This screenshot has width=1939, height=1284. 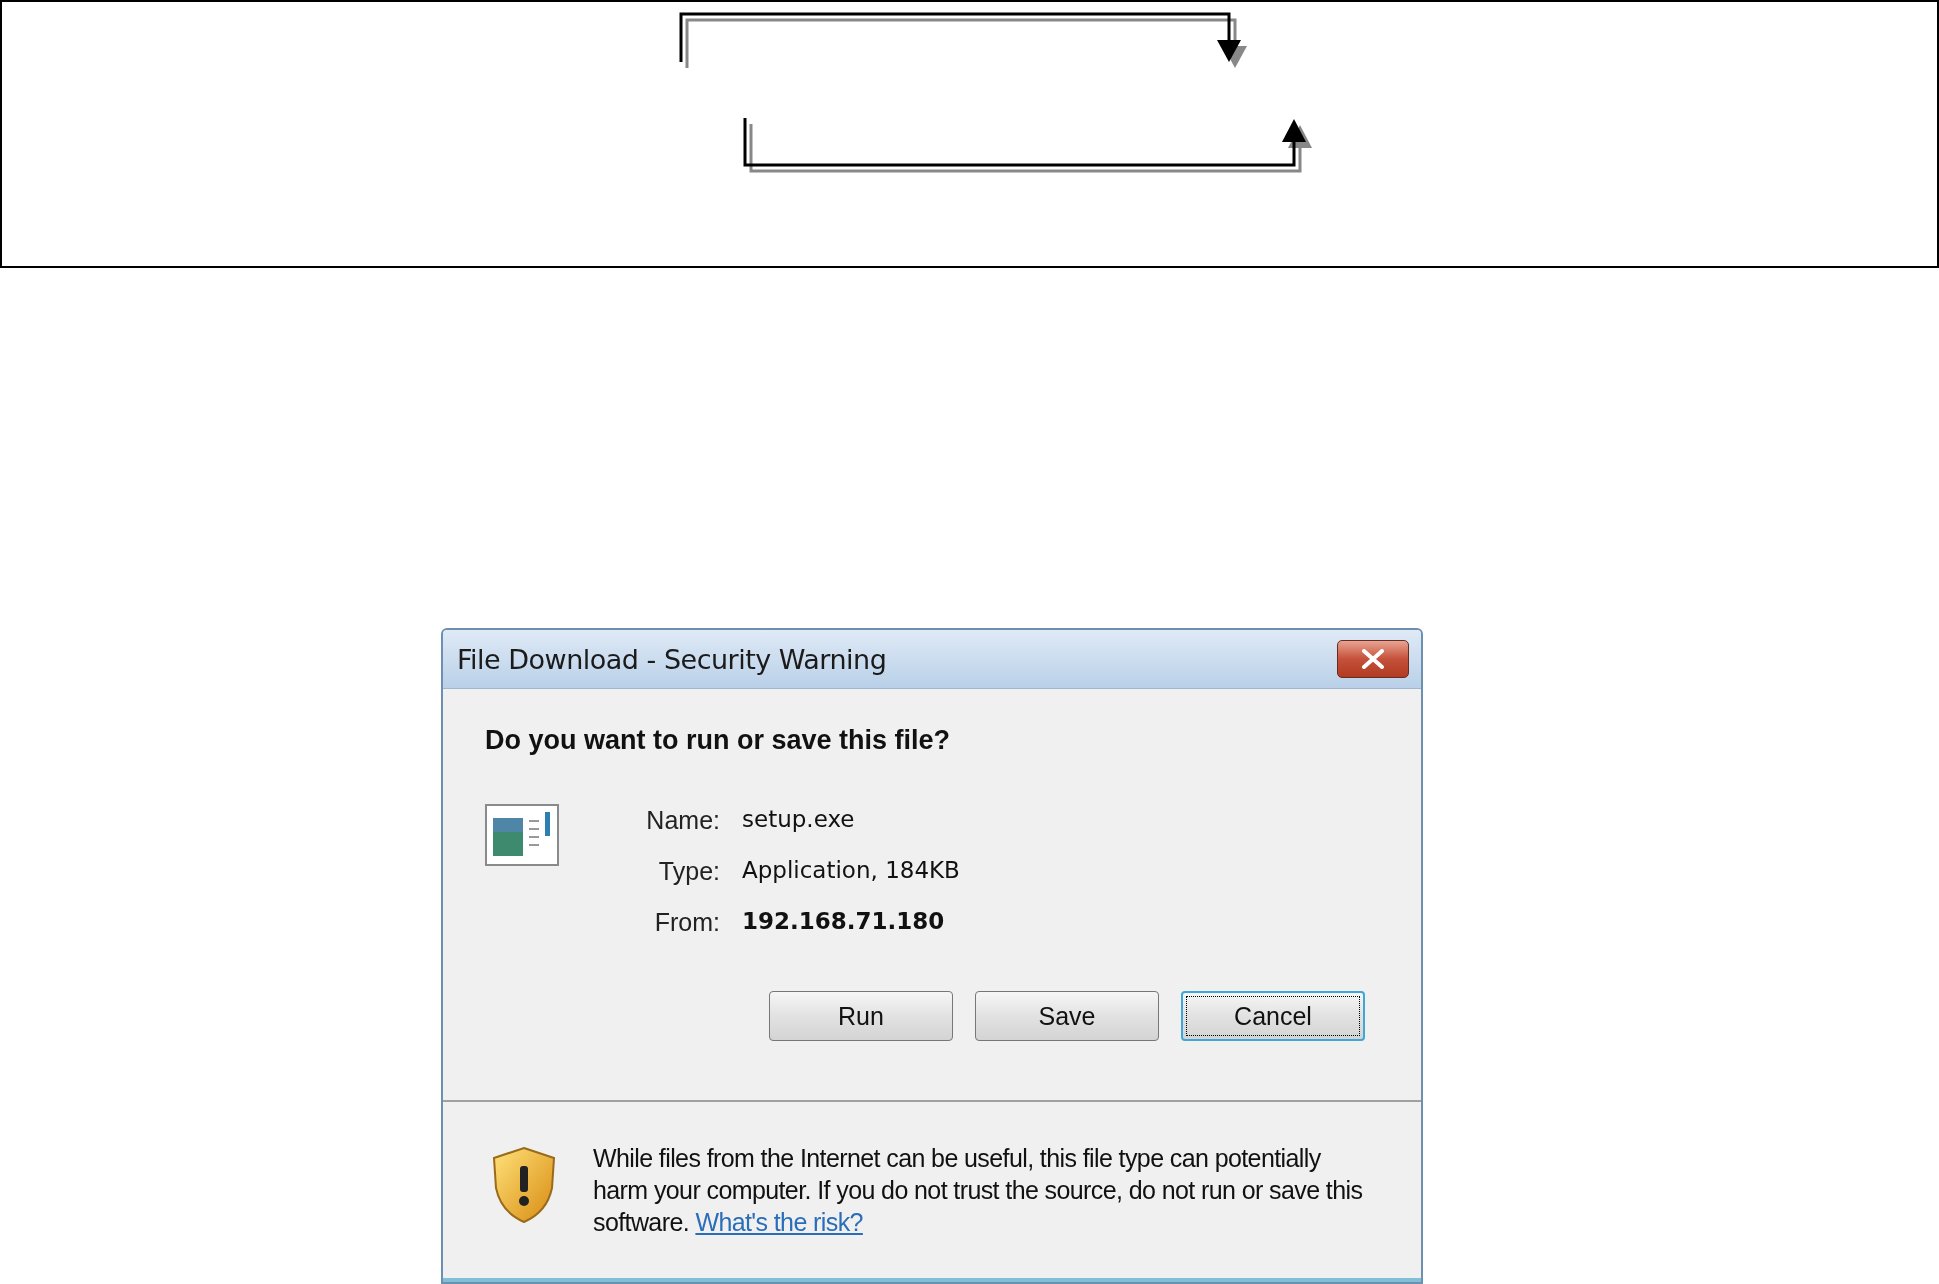 What do you see at coordinates (978, 1190) in the screenshot?
I see `warning-text: While files from the Internet can be useful, this file type can potentially harm your computer. If you do not trust the source, do not run or save this software. What's the risk?` at bounding box center [978, 1190].